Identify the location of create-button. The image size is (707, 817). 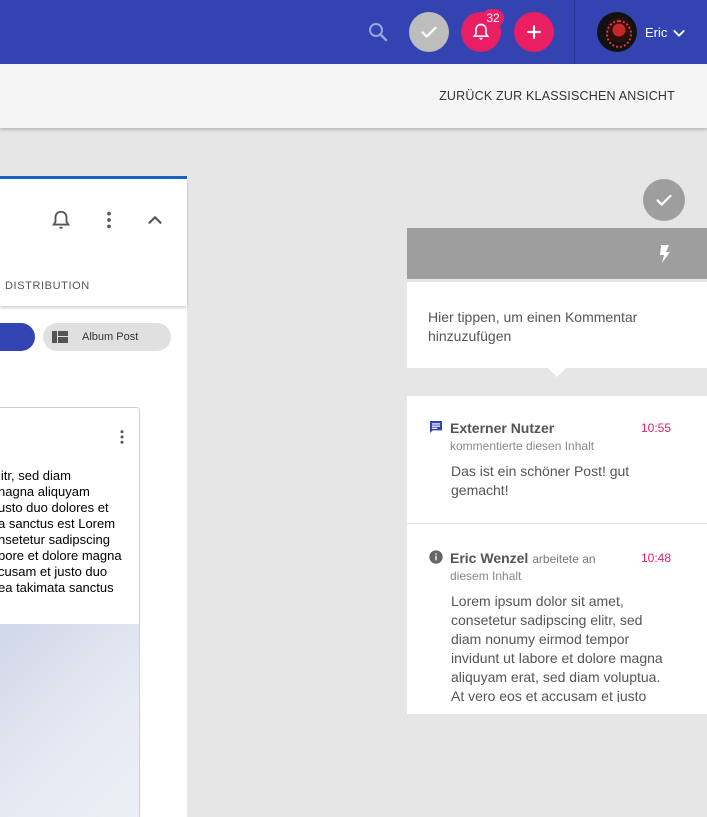
(534, 32).